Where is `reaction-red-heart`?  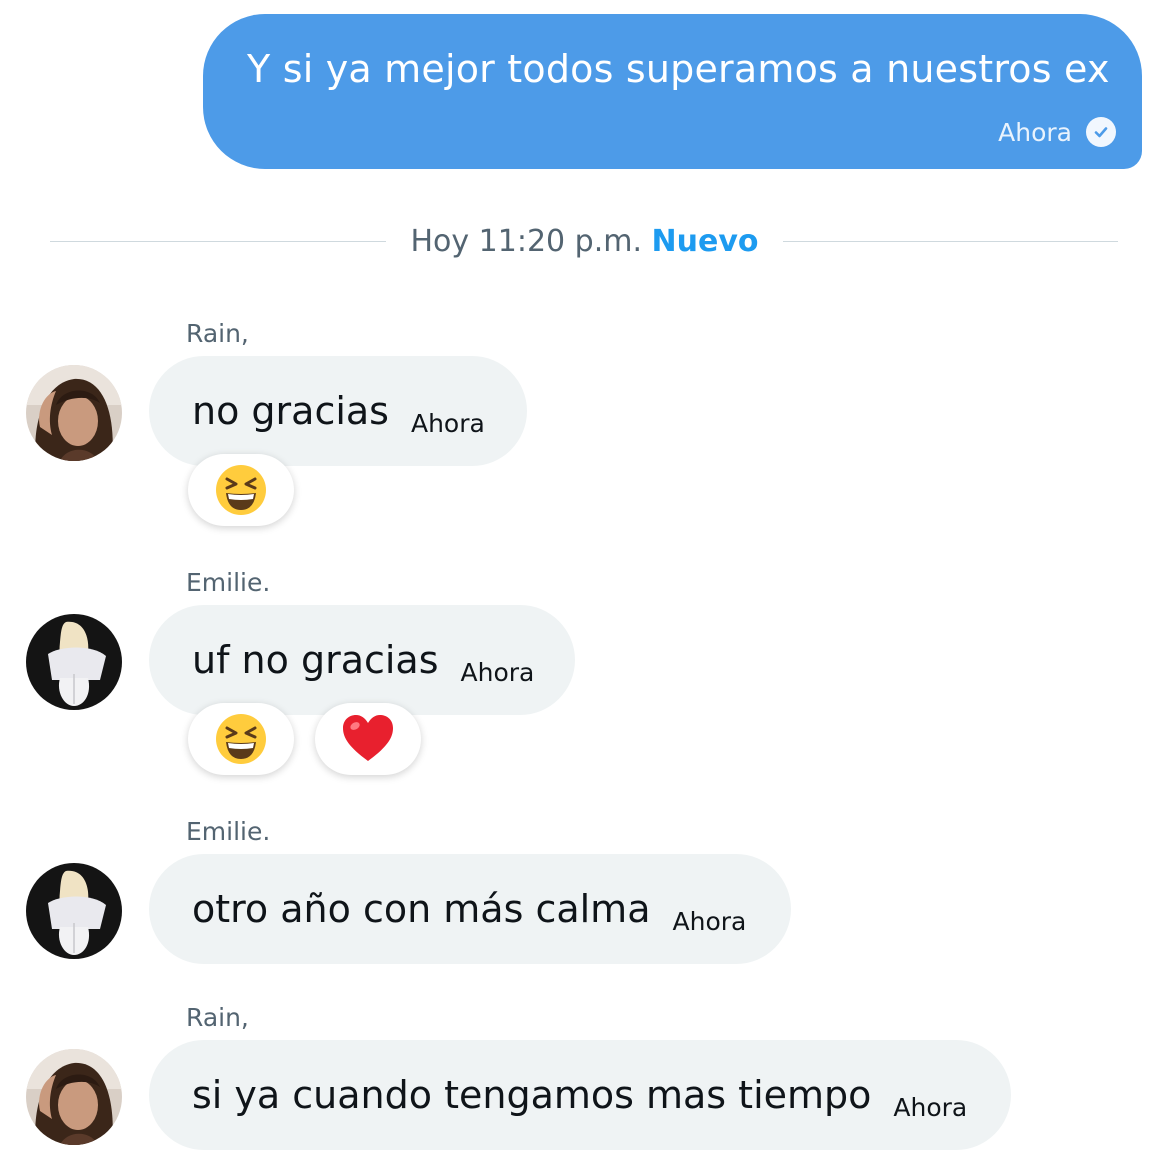 reaction-red-heart is located at coordinates (368, 739).